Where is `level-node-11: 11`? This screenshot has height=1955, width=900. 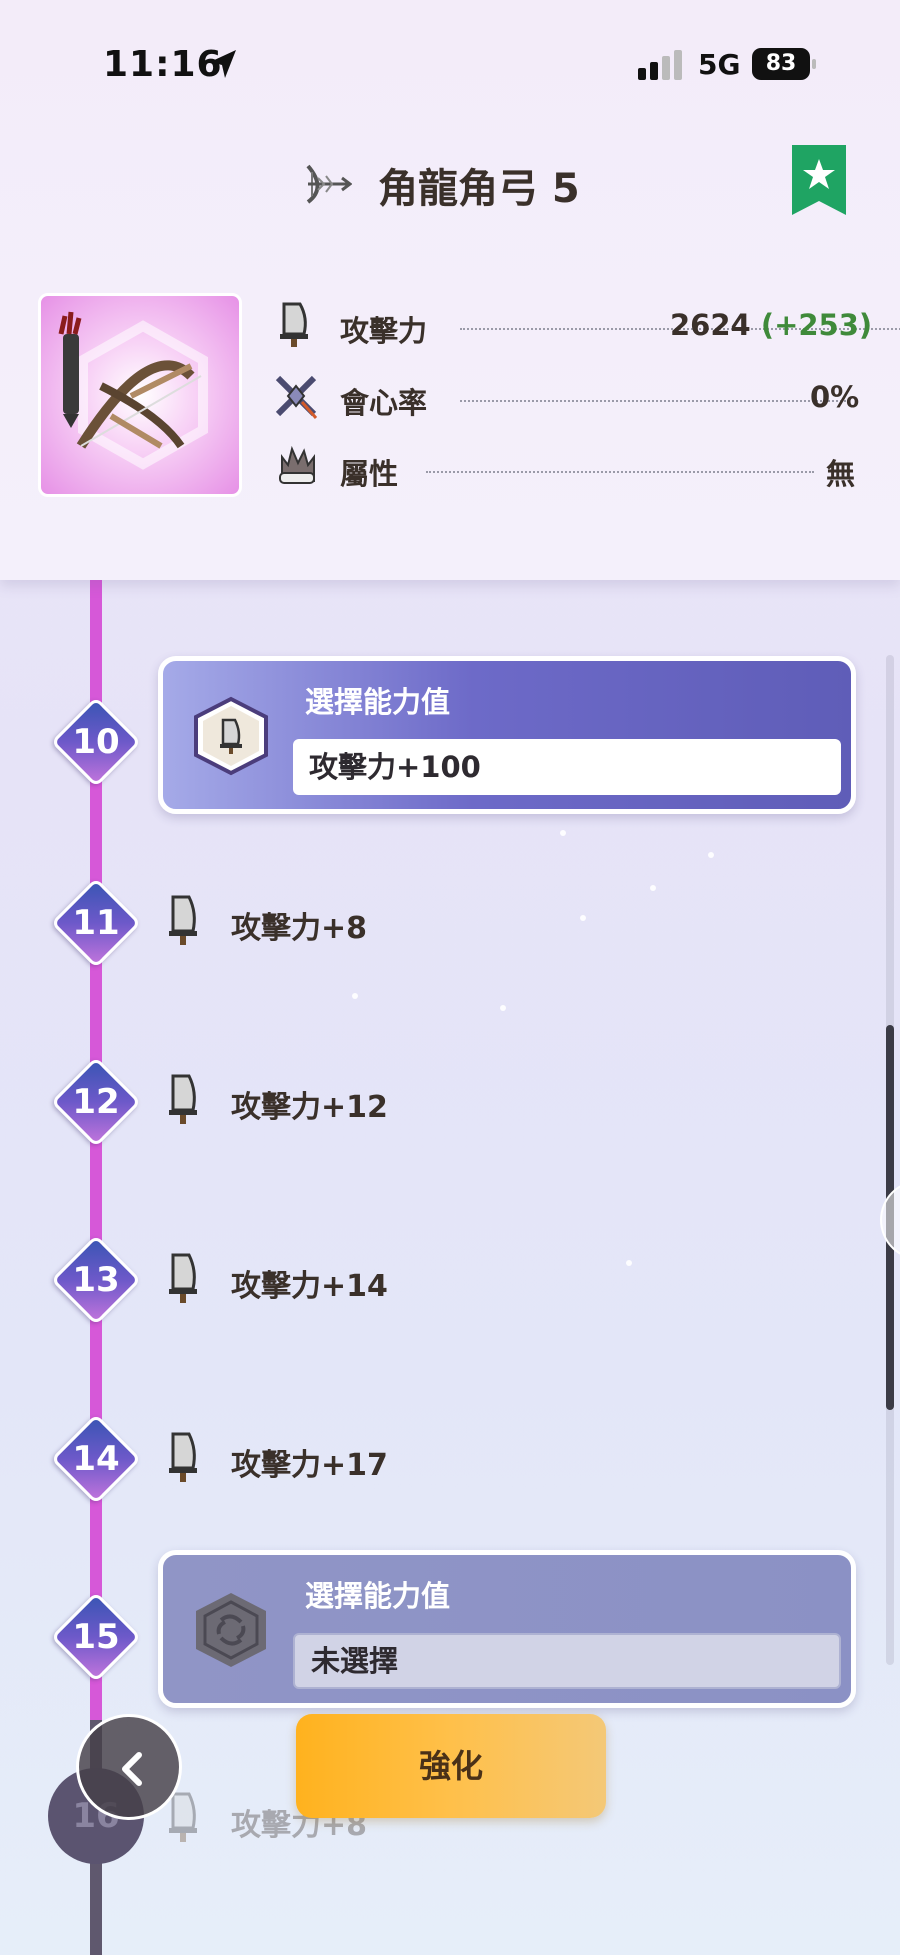 level-node-11: 11 is located at coordinates (96, 923).